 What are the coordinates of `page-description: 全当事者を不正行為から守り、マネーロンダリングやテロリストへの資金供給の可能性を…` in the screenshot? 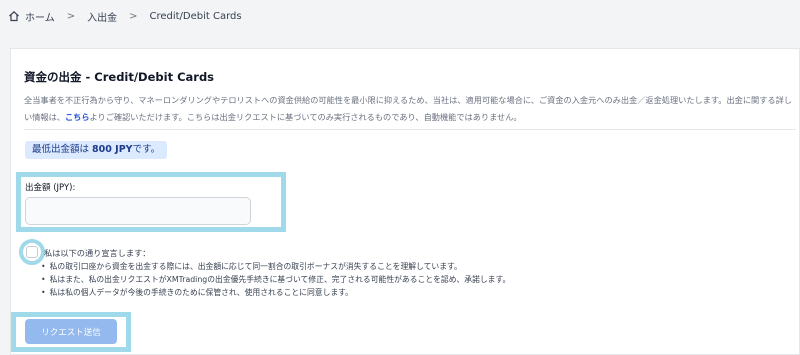 It's located at (409, 109).